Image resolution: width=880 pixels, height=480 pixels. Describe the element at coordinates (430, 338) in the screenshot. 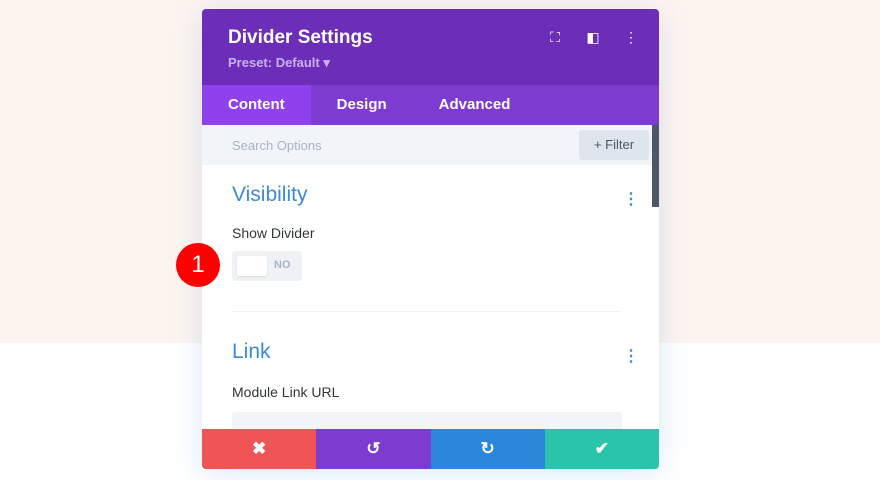

I see `section-title: Link` at that location.